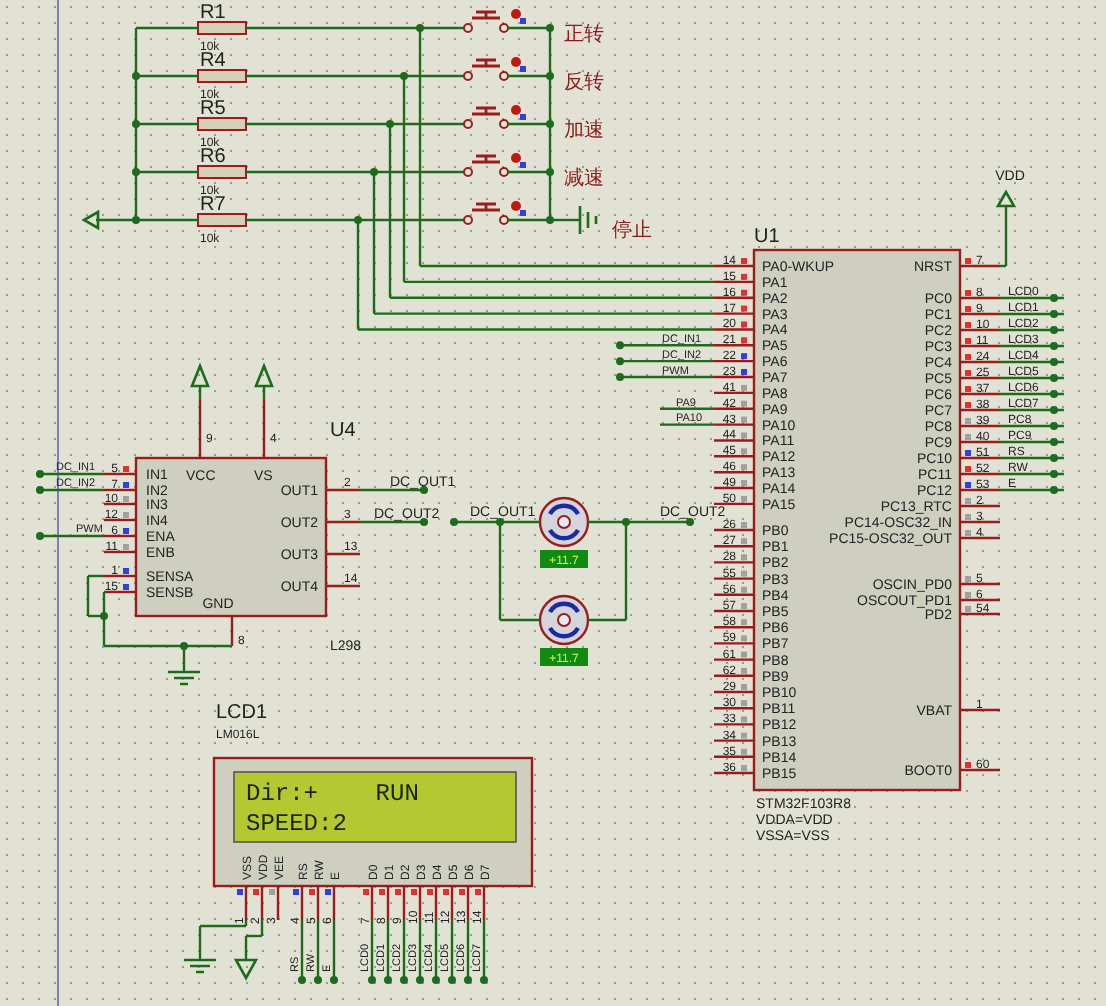 The width and height of the screenshot is (1106, 1006). What do you see at coordinates (332, 794) in the screenshot?
I see `lcd-text: Dir:+ RUN` at bounding box center [332, 794].